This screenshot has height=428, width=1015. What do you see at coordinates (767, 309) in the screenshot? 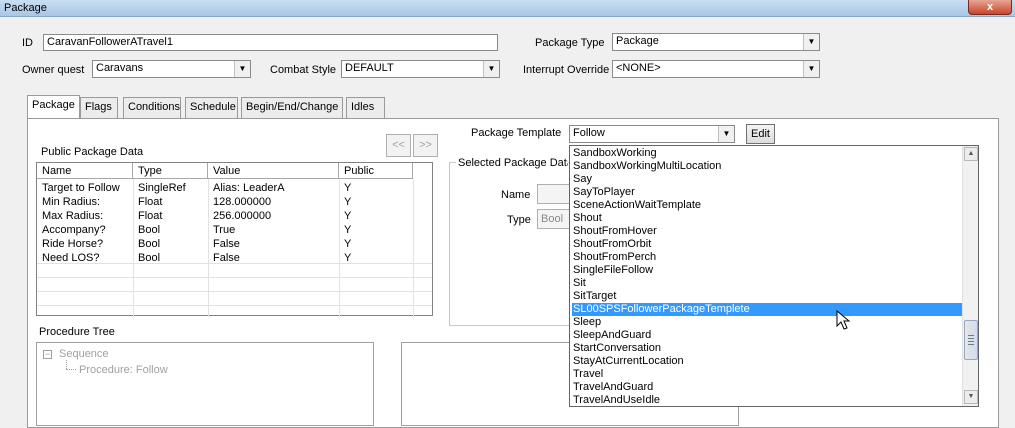
I see `list-item-selected: SL00SPSFollowerPackageTemplete` at bounding box center [767, 309].